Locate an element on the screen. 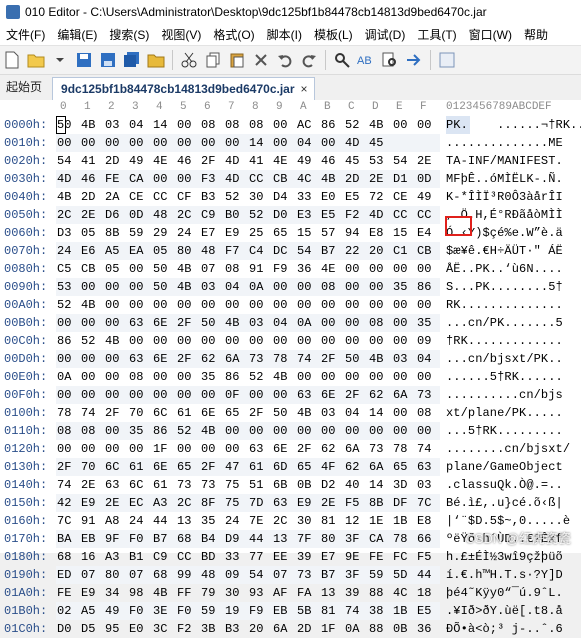 The image size is (581, 638). hex-byte: 24 is located at coordinates (184, 233).